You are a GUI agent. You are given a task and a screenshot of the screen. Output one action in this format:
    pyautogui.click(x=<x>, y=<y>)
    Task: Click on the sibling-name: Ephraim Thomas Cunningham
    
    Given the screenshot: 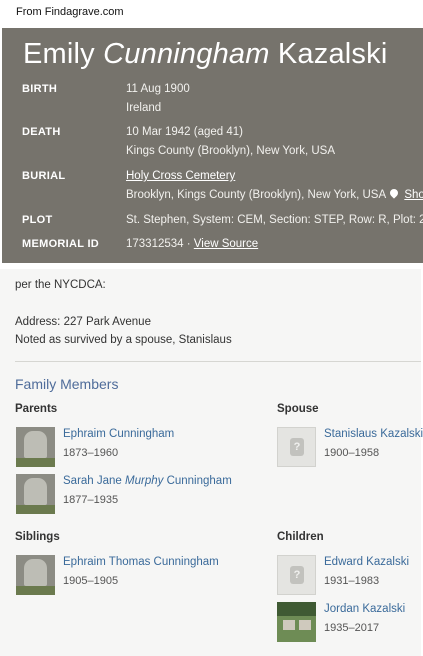 What is the action you would take?
    pyautogui.click(x=141, y=562)
    